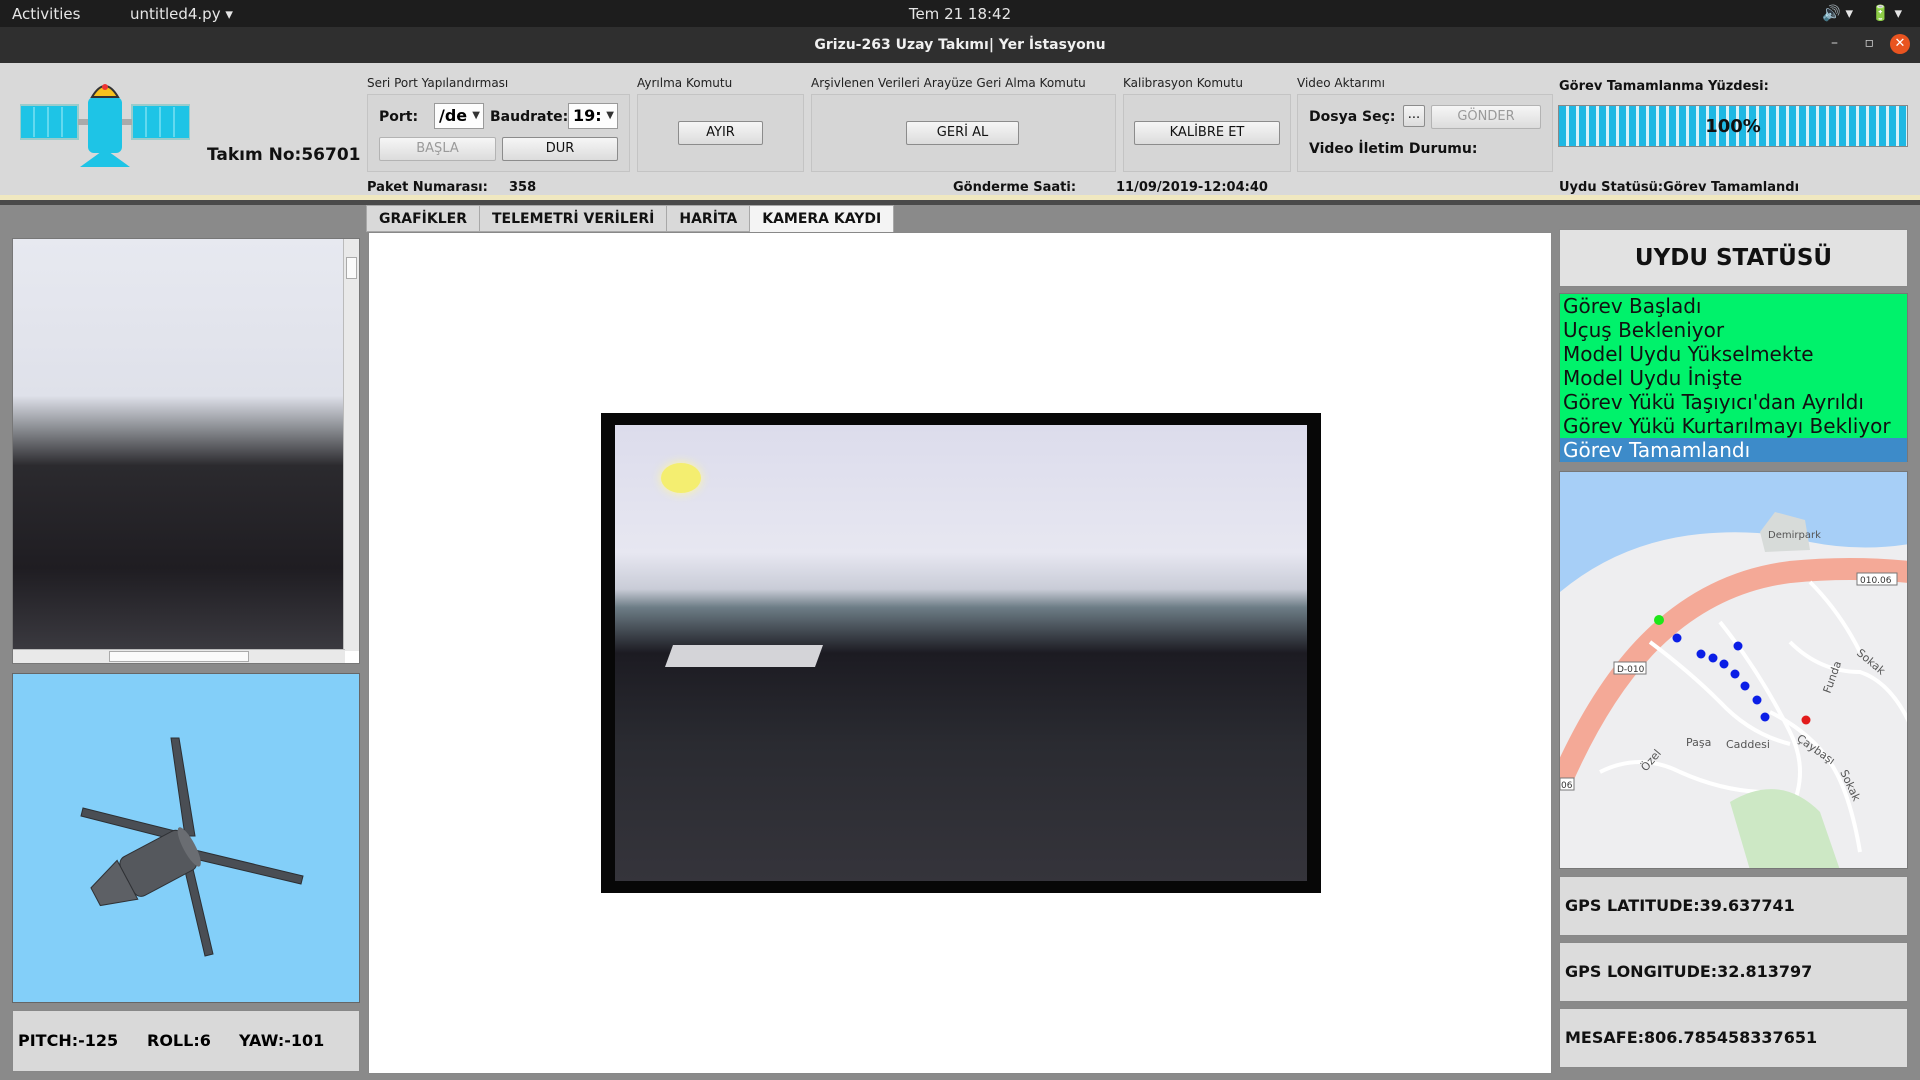 This screenshot has width=1920, height=1080. I want to click on map-road-label: D-010, so click(1631, 670).